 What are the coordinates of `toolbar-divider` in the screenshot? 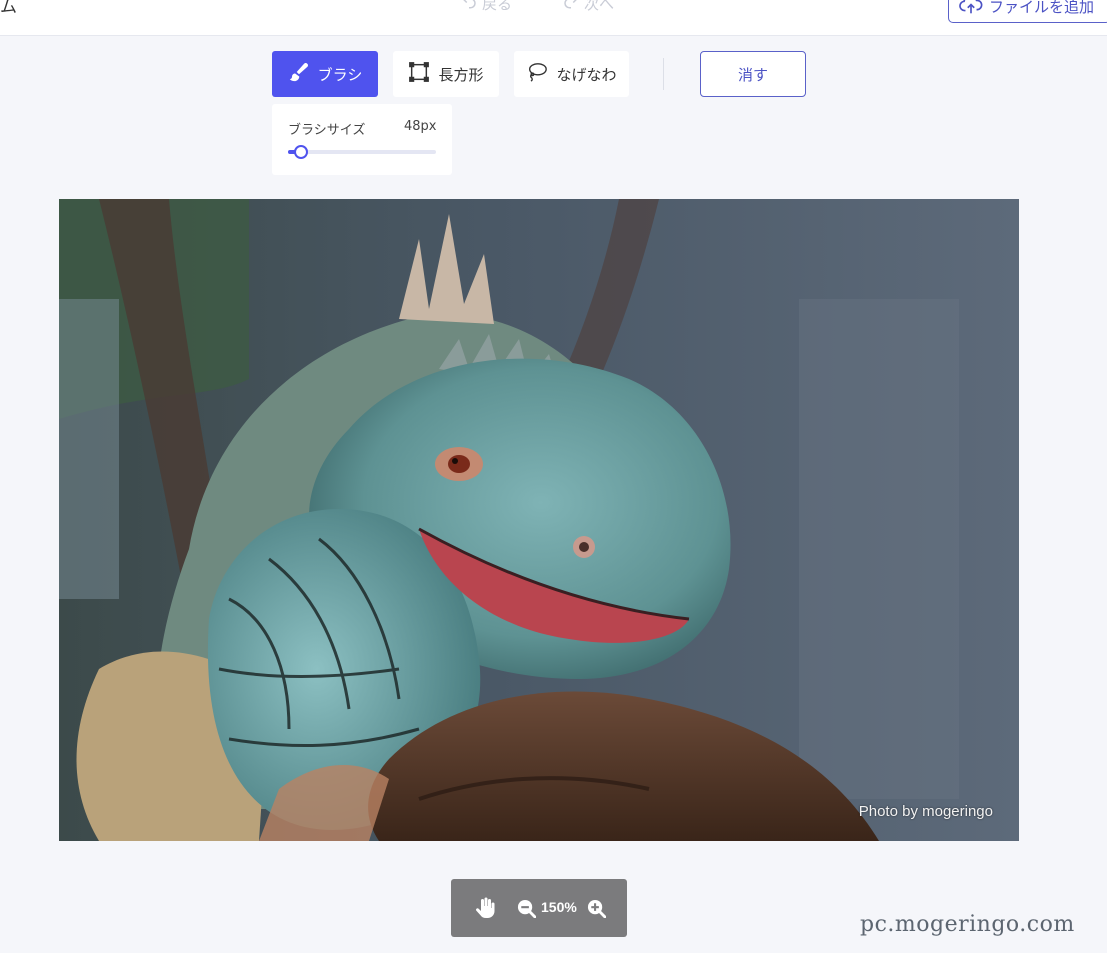 It's located at (663, 74).